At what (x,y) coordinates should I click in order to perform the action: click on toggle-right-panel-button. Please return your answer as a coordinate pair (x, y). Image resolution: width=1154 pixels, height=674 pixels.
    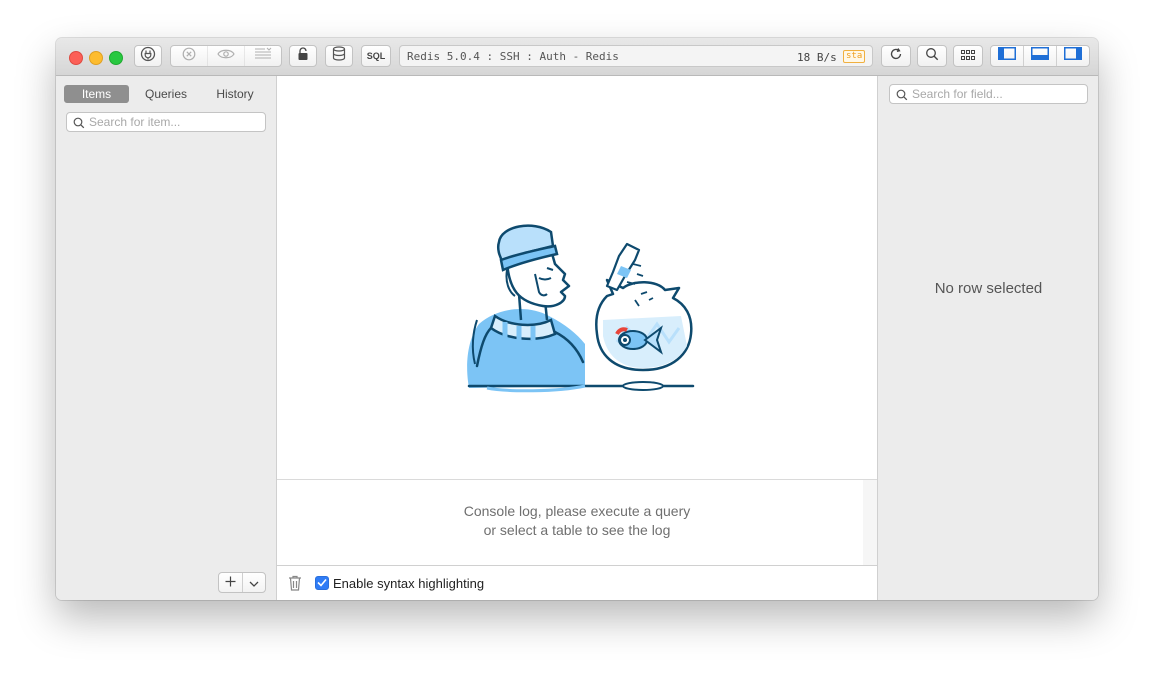
    Looking at the image, I should click on (1073, 56).